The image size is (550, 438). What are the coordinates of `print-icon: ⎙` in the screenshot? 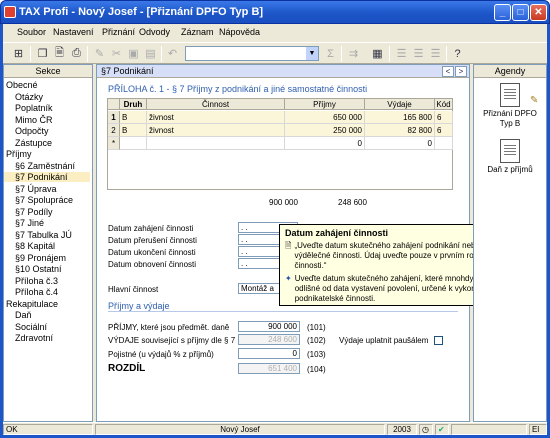 It's located at (76, 53).